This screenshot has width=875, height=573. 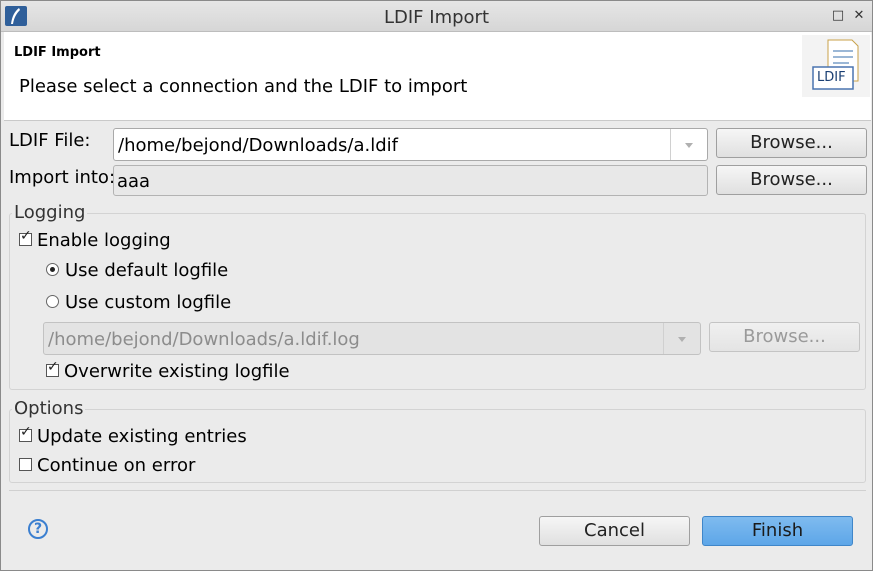 I want to click on use-custom-logfile-radio: Use custom logfile, so click(x=138, y=302).